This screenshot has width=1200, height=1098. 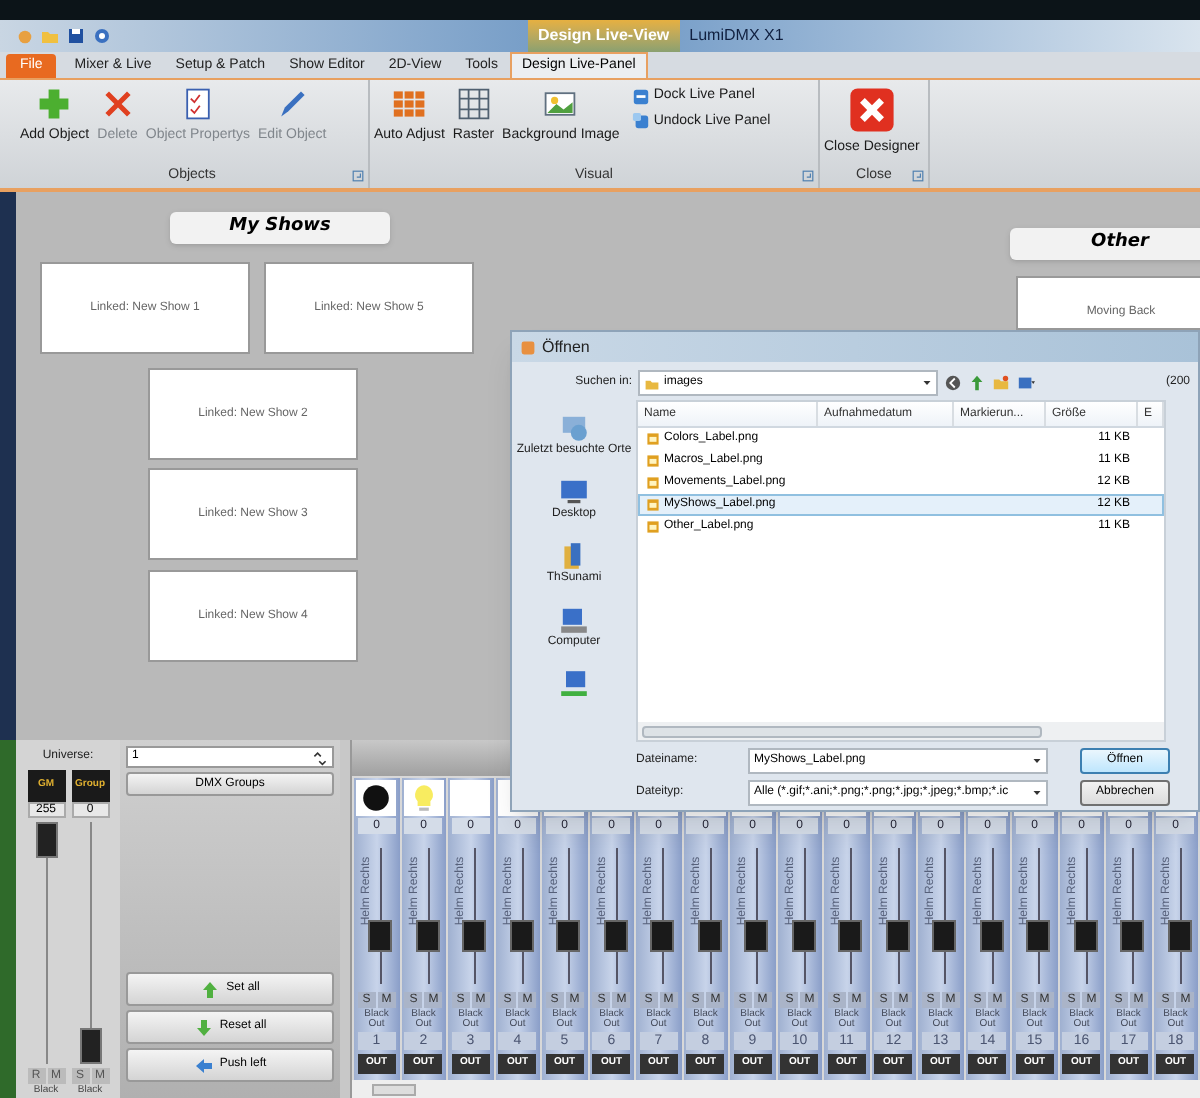 What do you see at coordinates (953, 383) in the screenshot?
I see `back-icon` at bounding box center [953, 383].